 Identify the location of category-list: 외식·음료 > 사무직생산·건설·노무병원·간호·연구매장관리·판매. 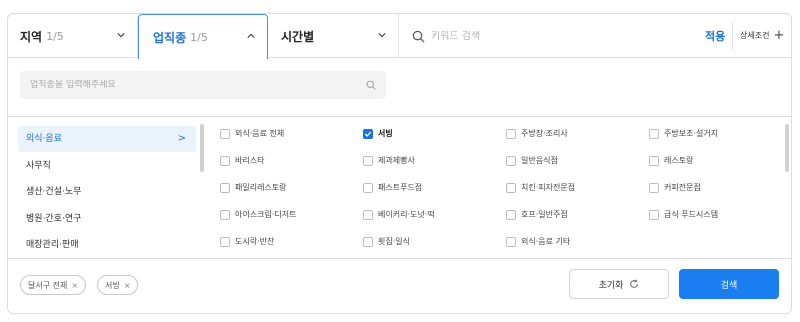
(107, 191).